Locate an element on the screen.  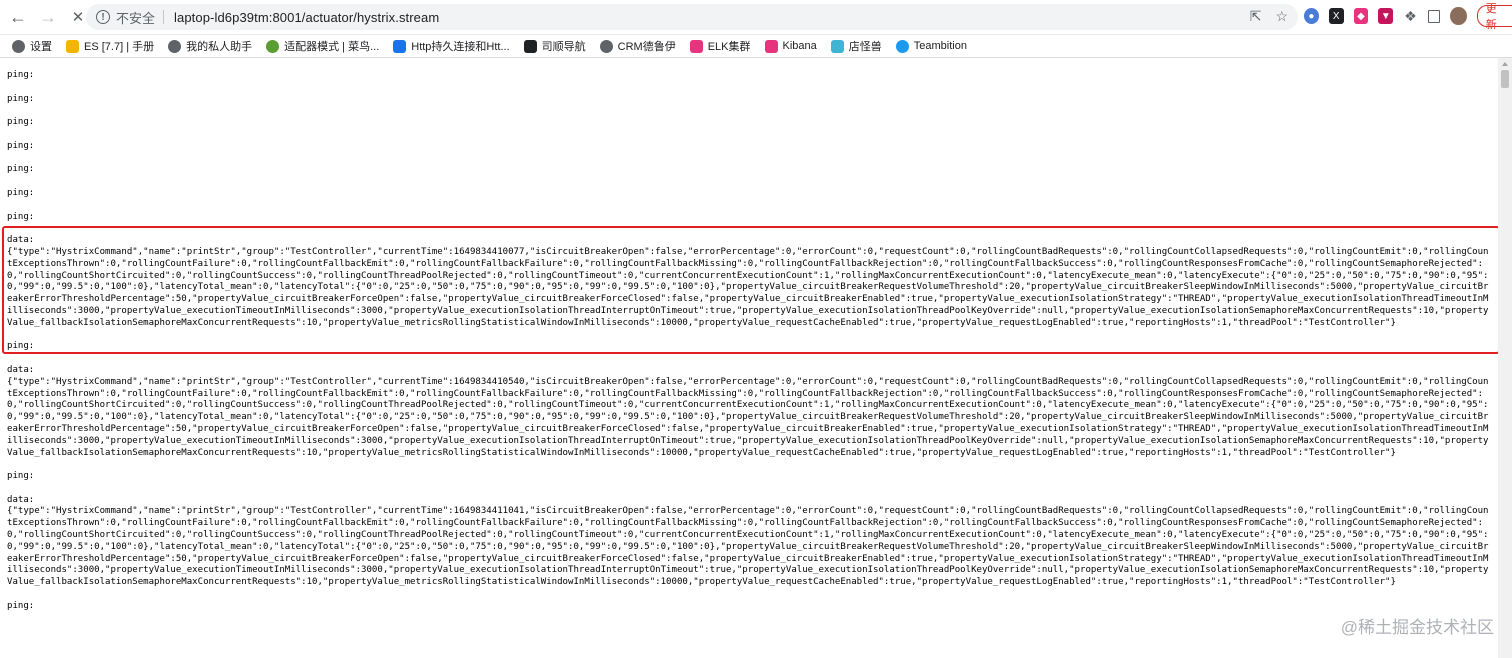
share-icon: ⇱ is located at coordinates (1256, 16).